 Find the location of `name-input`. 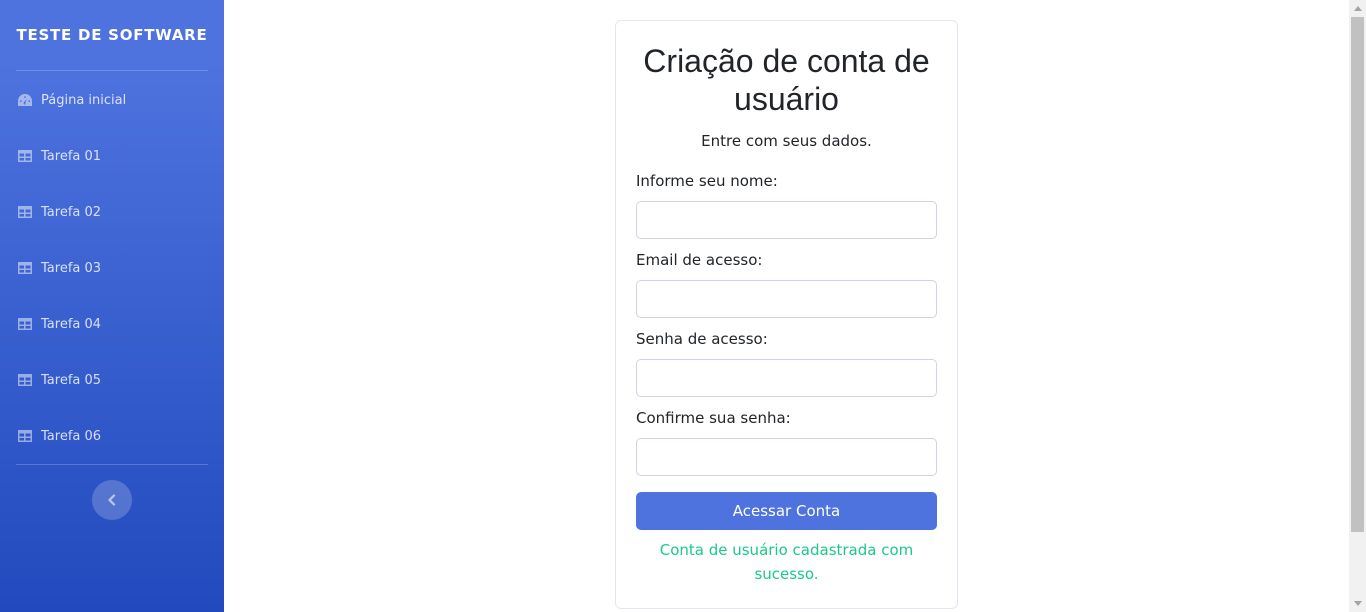

name-input is located at coordinates (786, 220).